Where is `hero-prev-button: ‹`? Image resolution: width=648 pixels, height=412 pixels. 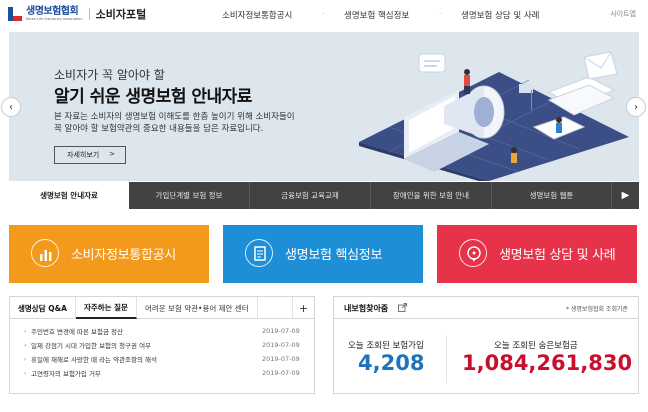
hero-prev-button: ‹ is located at coordinates (11, 107).